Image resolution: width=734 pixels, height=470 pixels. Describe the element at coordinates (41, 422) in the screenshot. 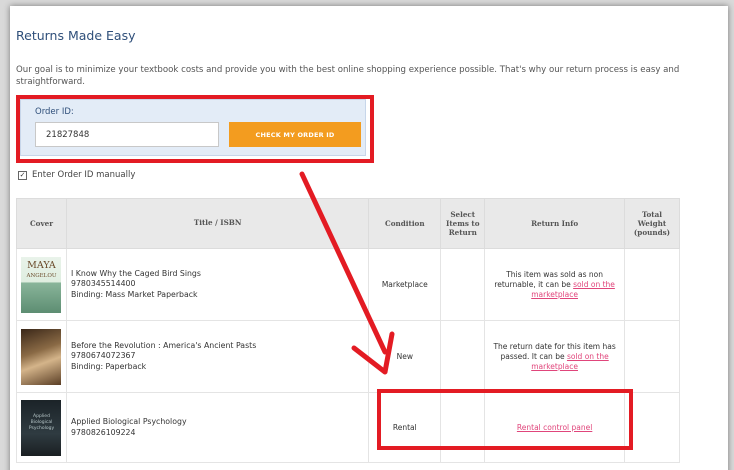

I see `cover-text: Applied Biological Psychology` at that location.